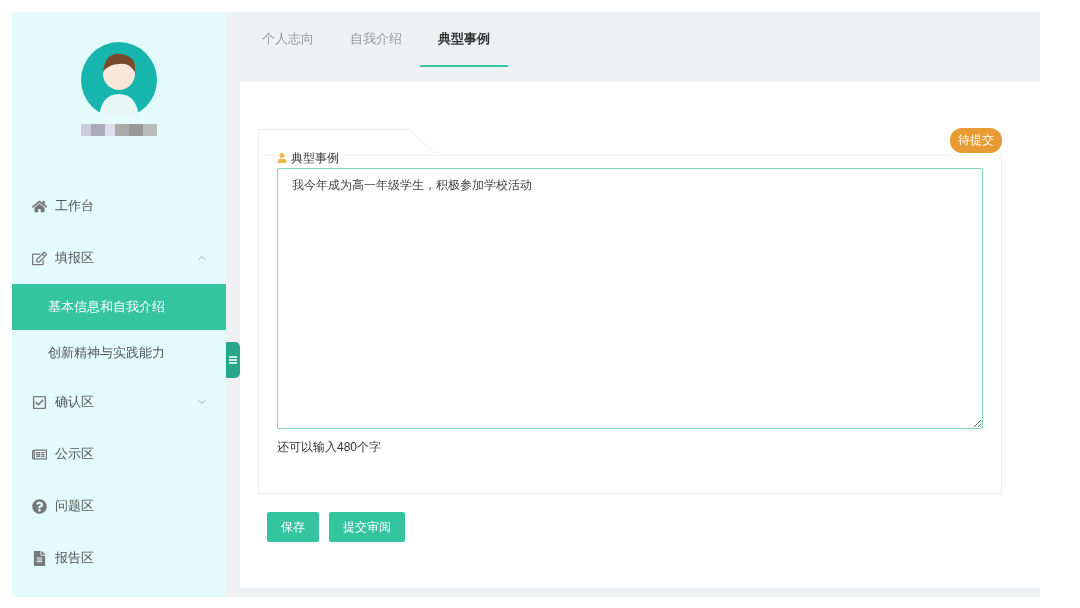 The width and height of the screenshot is (1080, 608). What do you see at coordinates (119, 506) in the screenshot?
I see `sidebar-item: 问题区` at bounding box center [119, 506].